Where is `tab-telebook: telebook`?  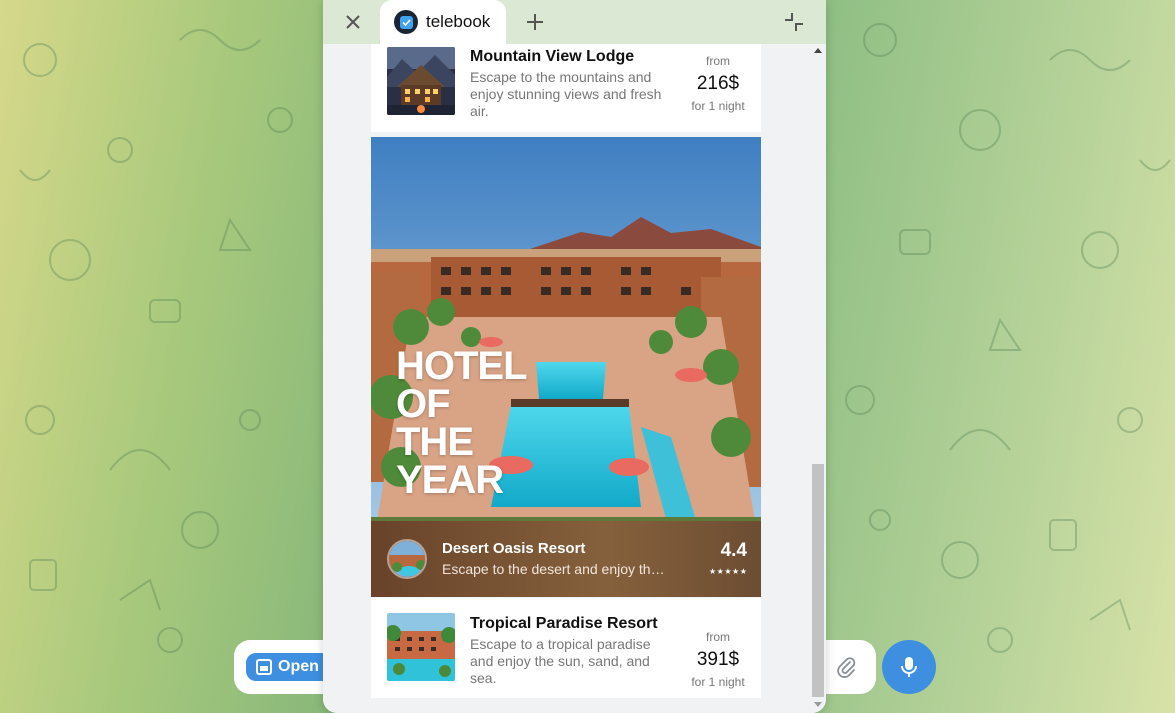
tab-telebook: telebook is located at coordinates (443, 22).